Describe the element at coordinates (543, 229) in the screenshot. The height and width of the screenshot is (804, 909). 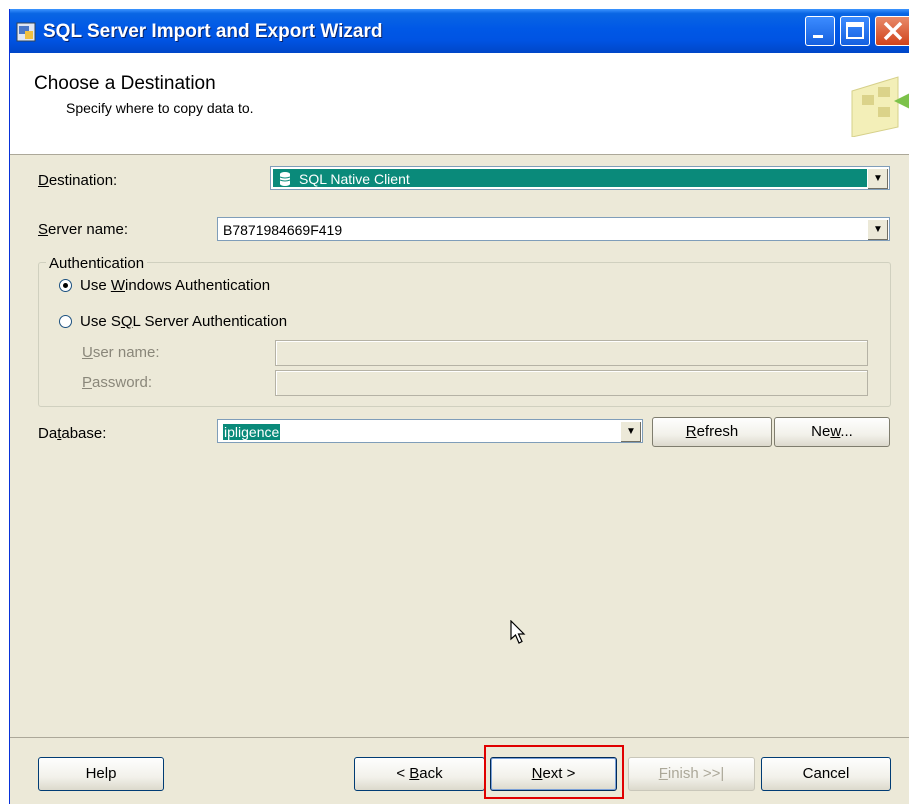
I see `server-name-value: B7871984669F419` at that location.